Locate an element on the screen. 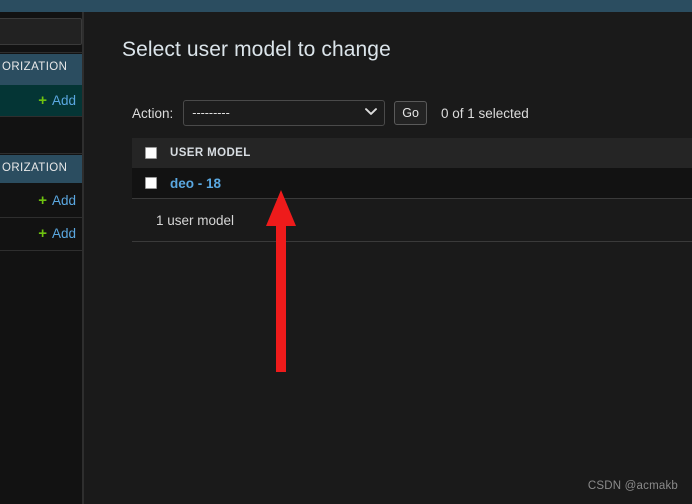 The image size is (692, 504). column-header-user-model: USER MODEL is located at coordinates (210, 153).